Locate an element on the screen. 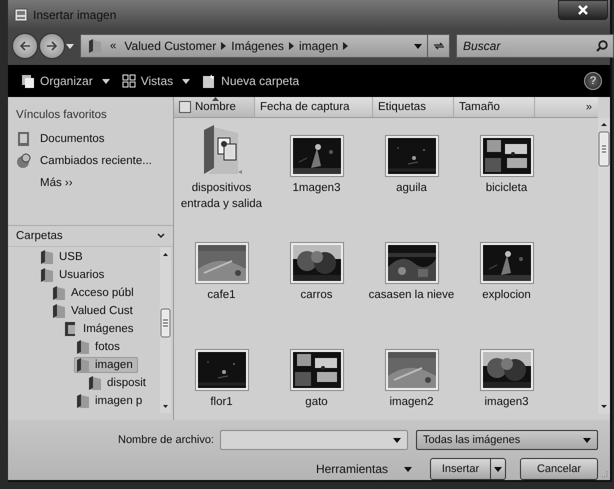 The width and height of the screenshot is (614, 489). forward-button is located at coordinates (52, 46).